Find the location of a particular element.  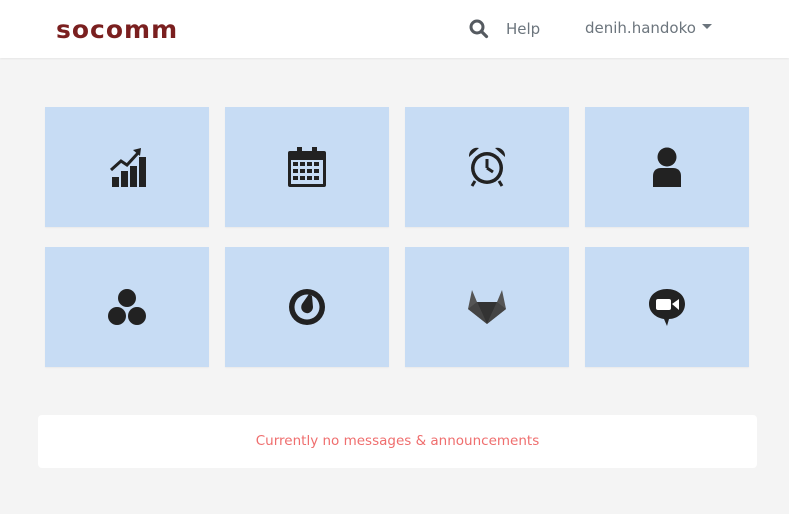

tile-mattermost is located at coordinates (307, 307).